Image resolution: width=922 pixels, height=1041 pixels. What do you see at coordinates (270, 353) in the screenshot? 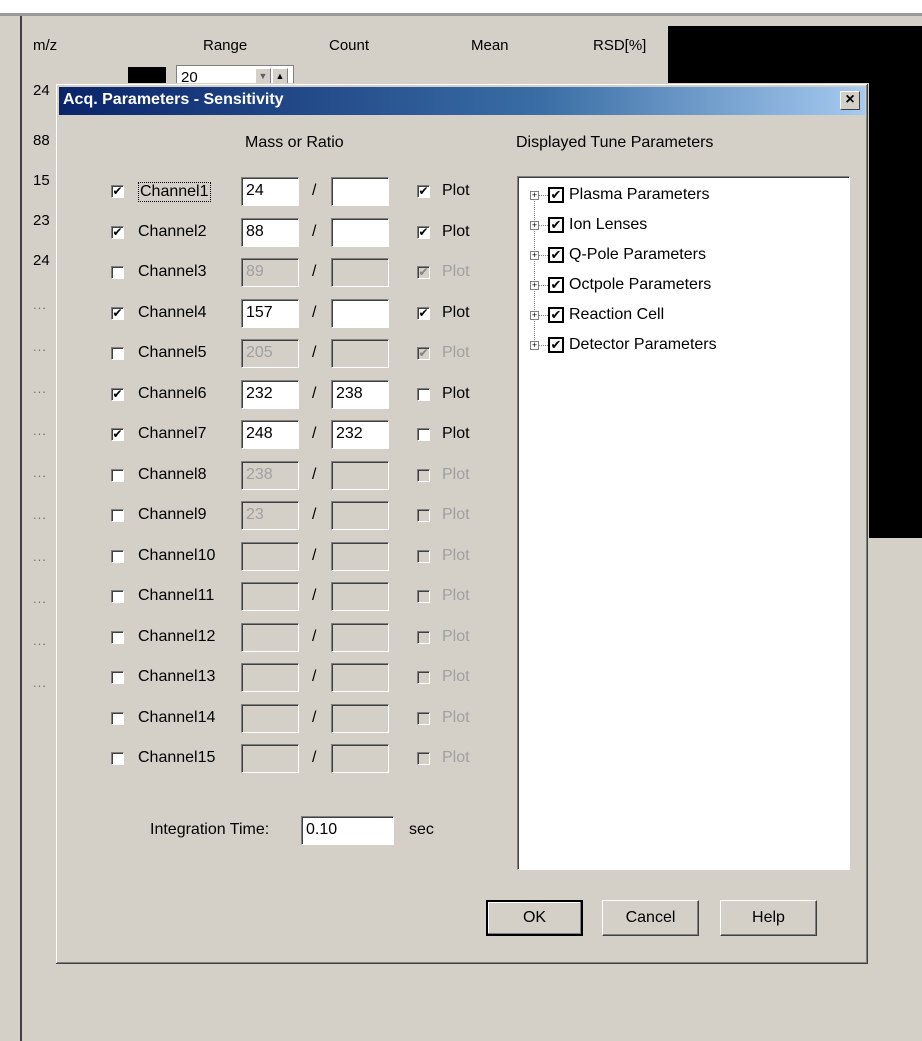
I see `mass-input: 205` at bounding box center [270, 353].